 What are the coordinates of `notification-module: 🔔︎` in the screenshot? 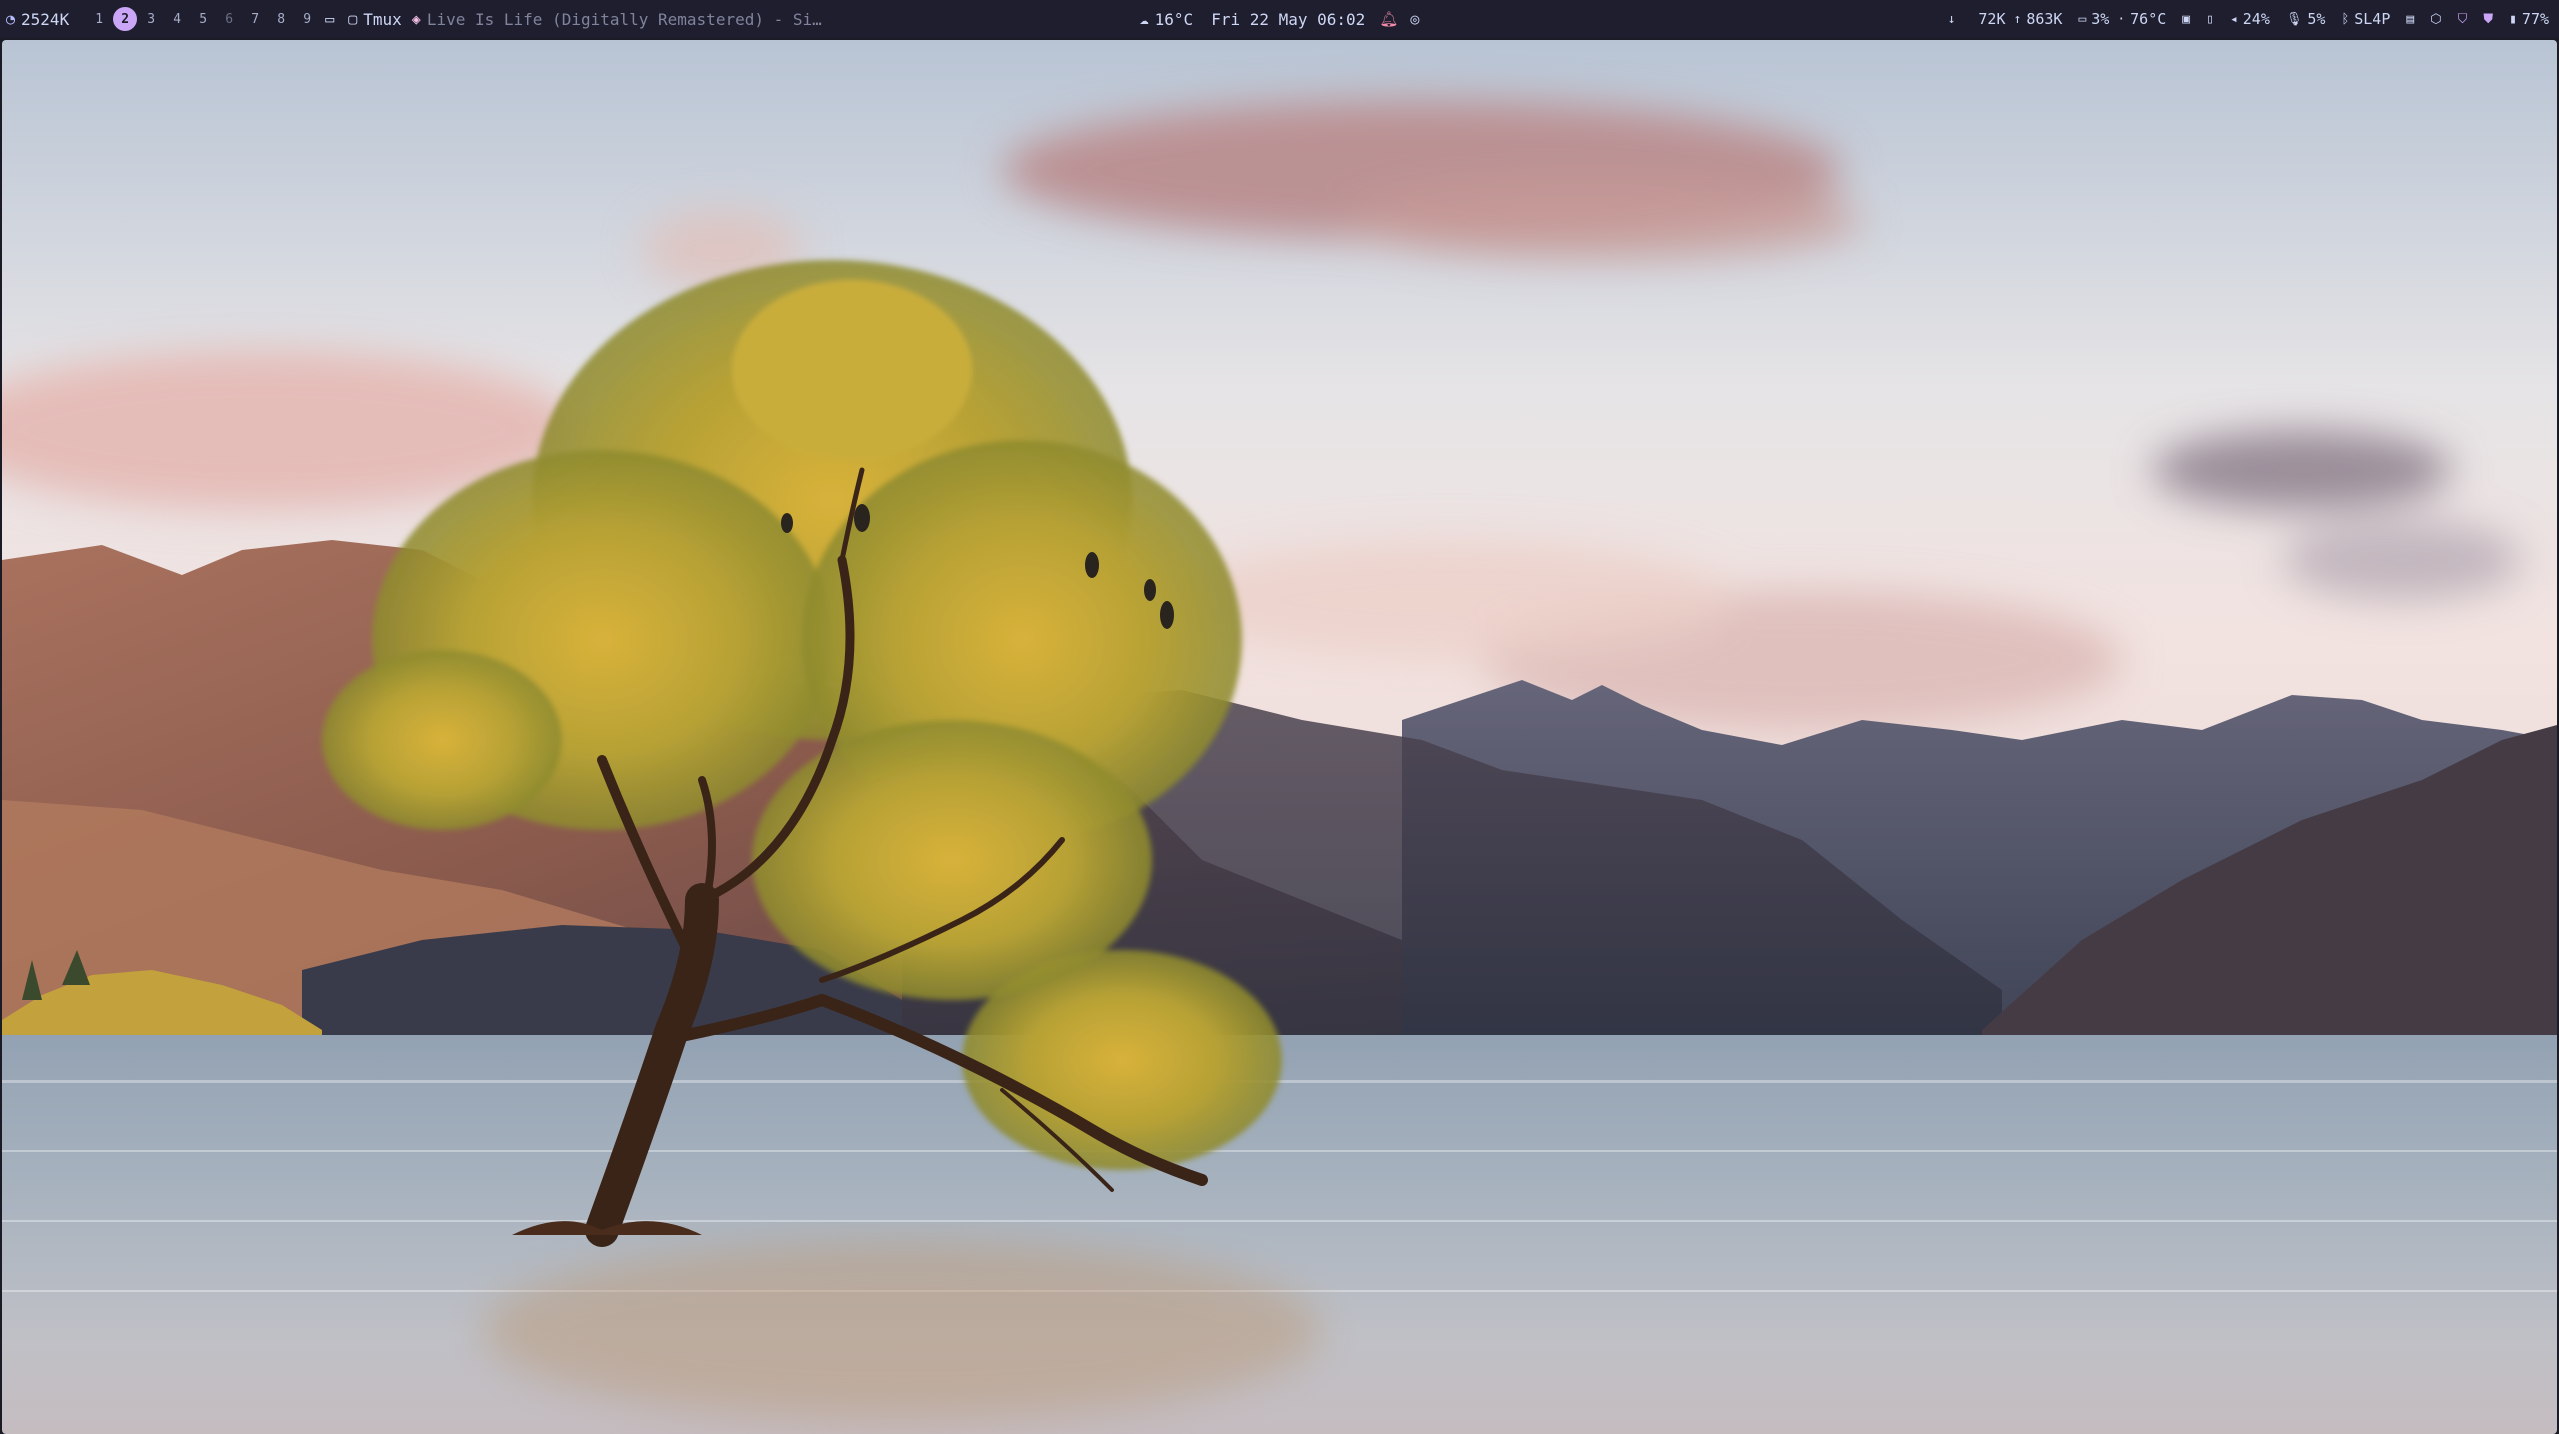 It's located at (1388, 19).